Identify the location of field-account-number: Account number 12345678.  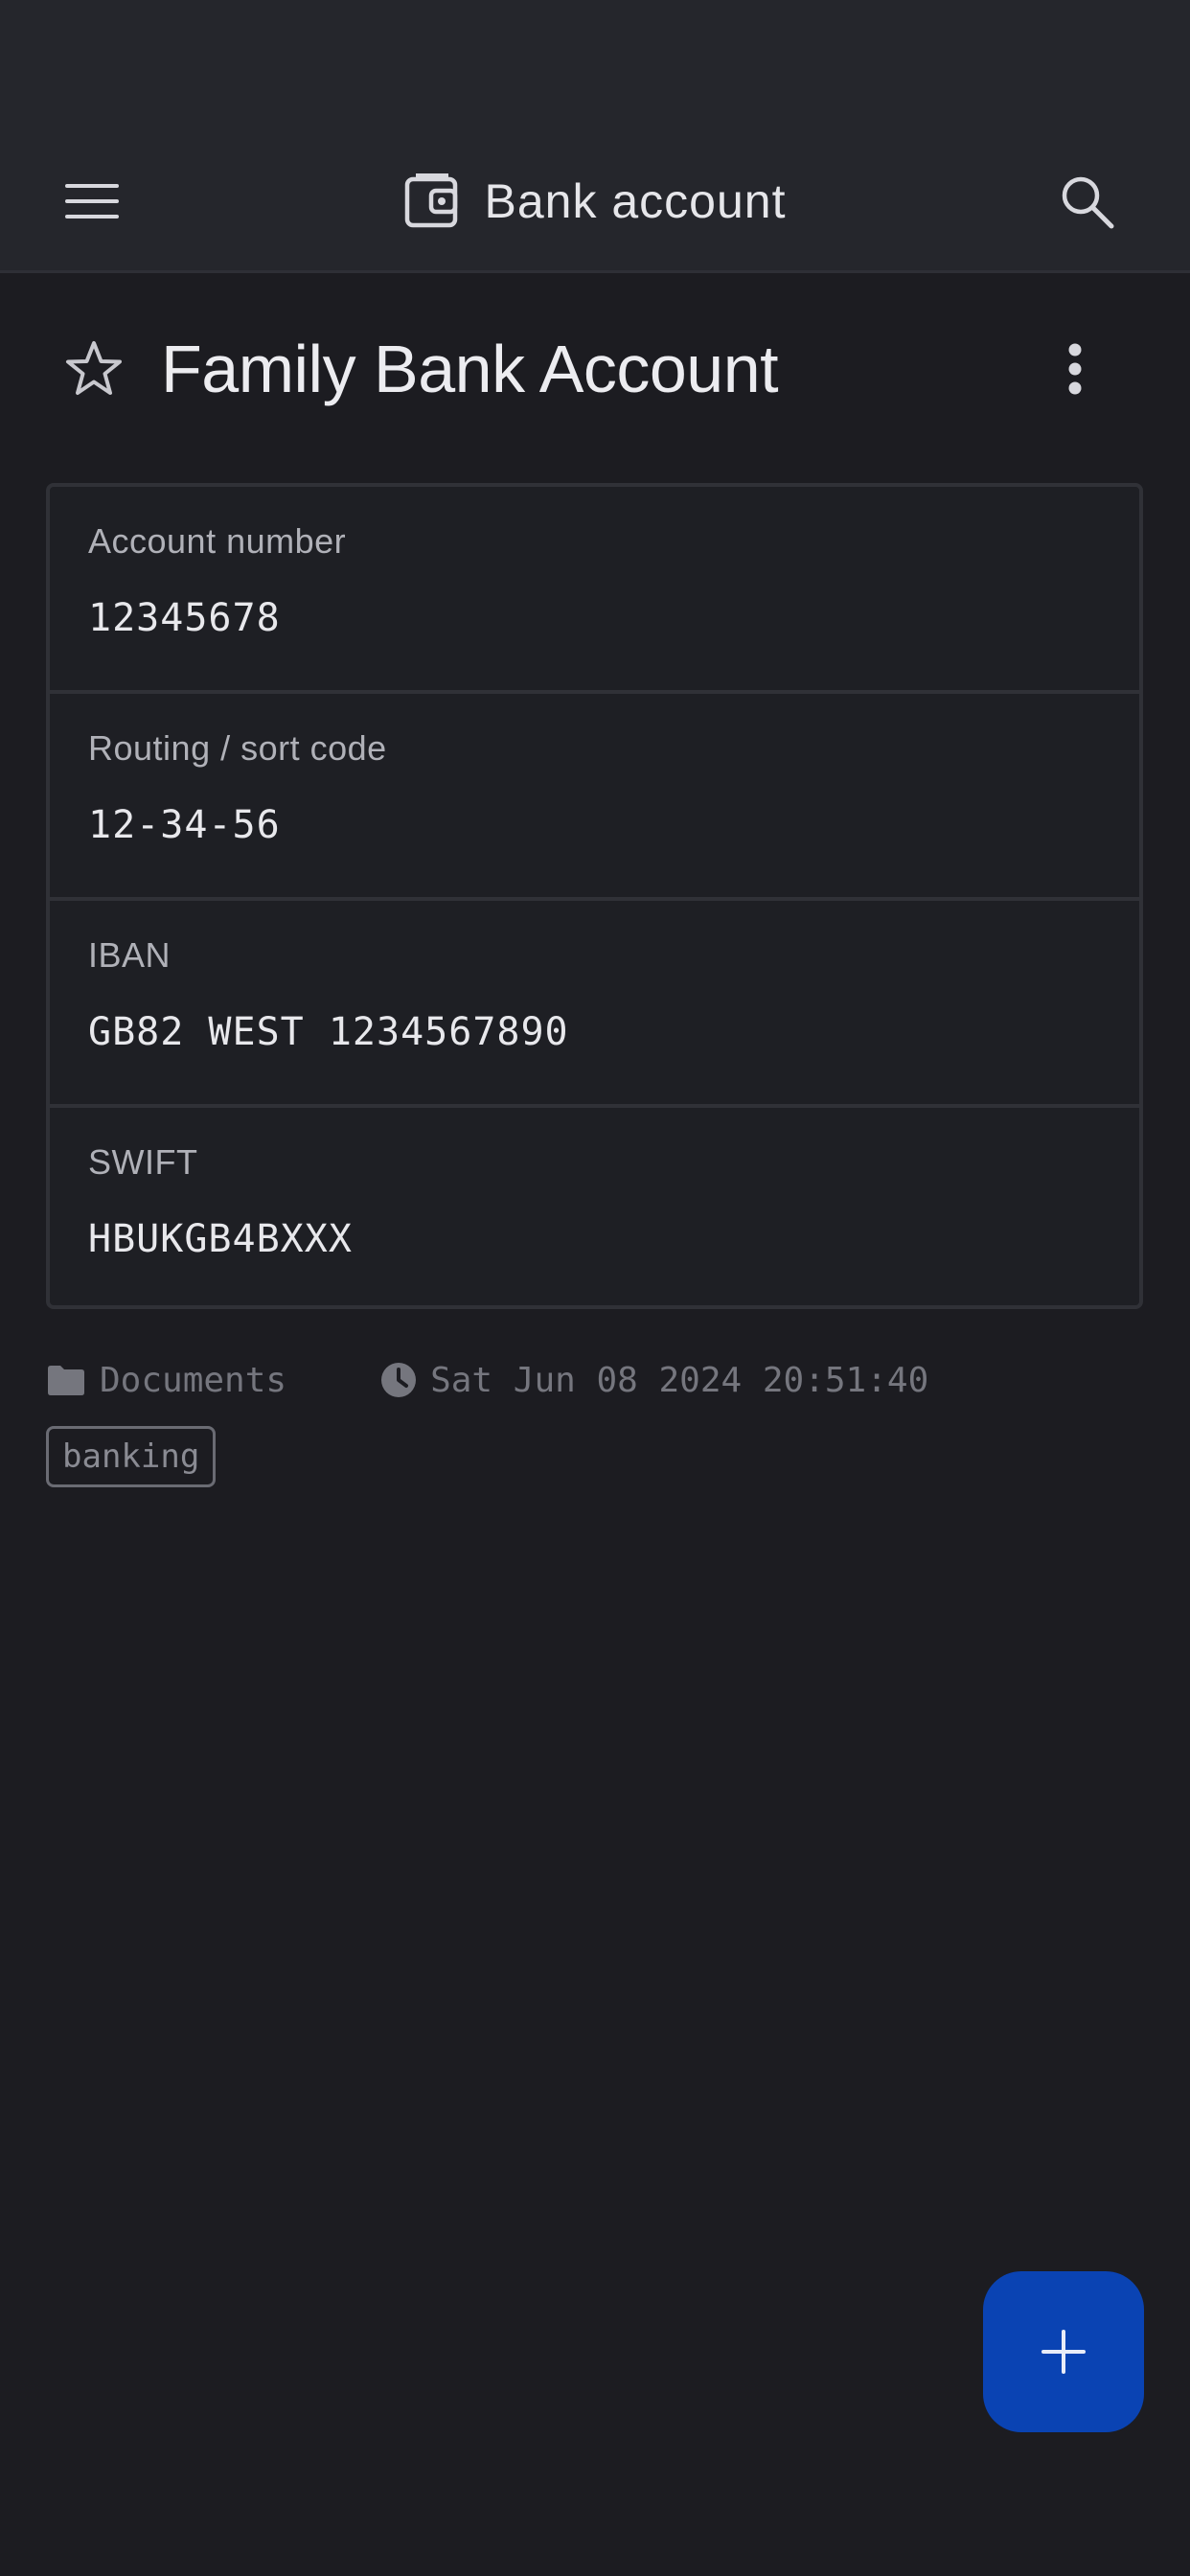
(594, 590).